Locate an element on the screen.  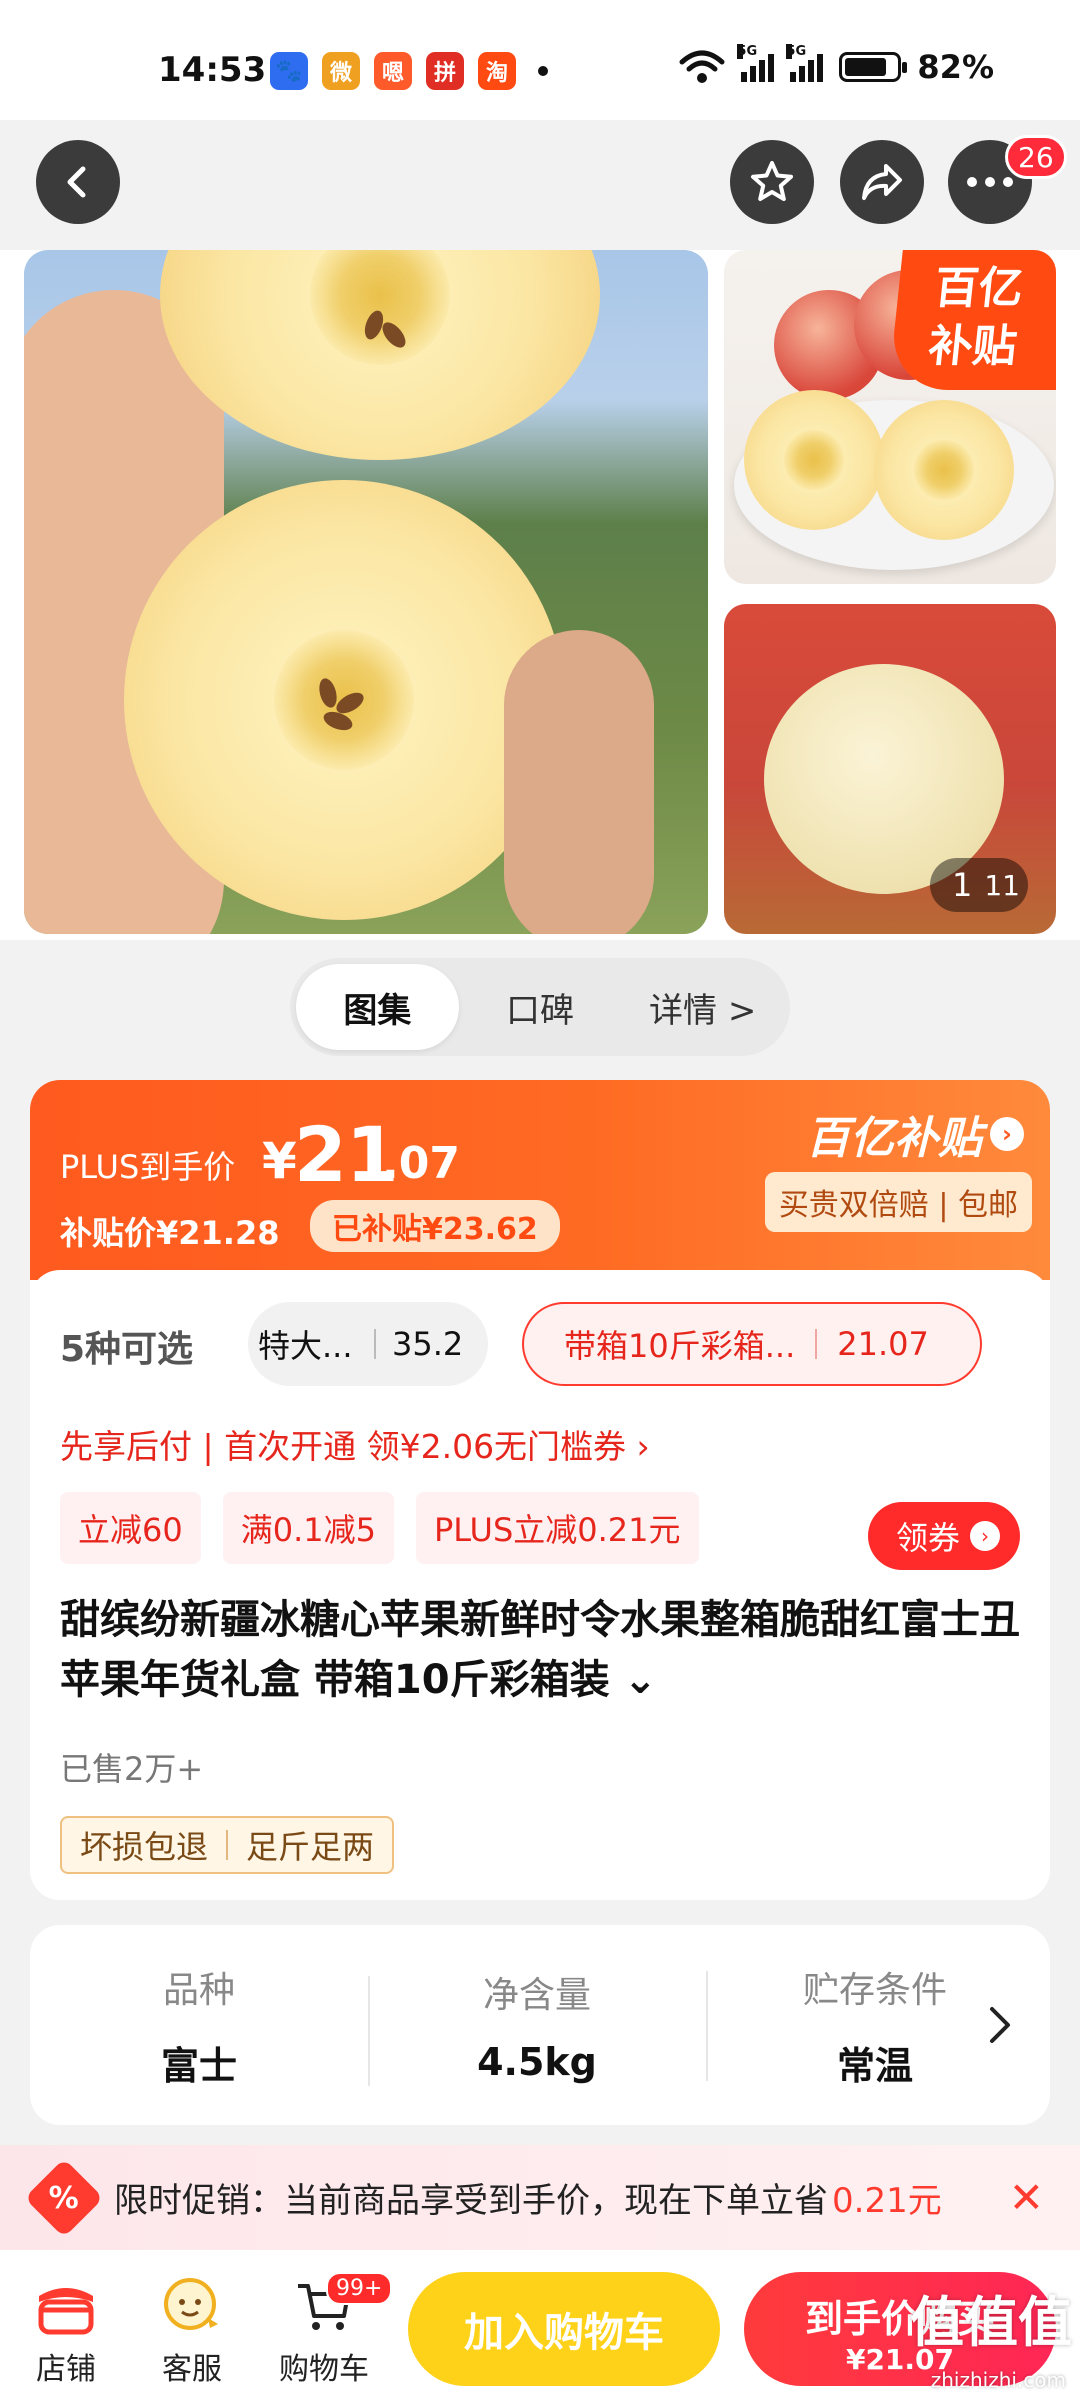
get-coupon-button: 领券 › is located at coordinates (943, 1536).